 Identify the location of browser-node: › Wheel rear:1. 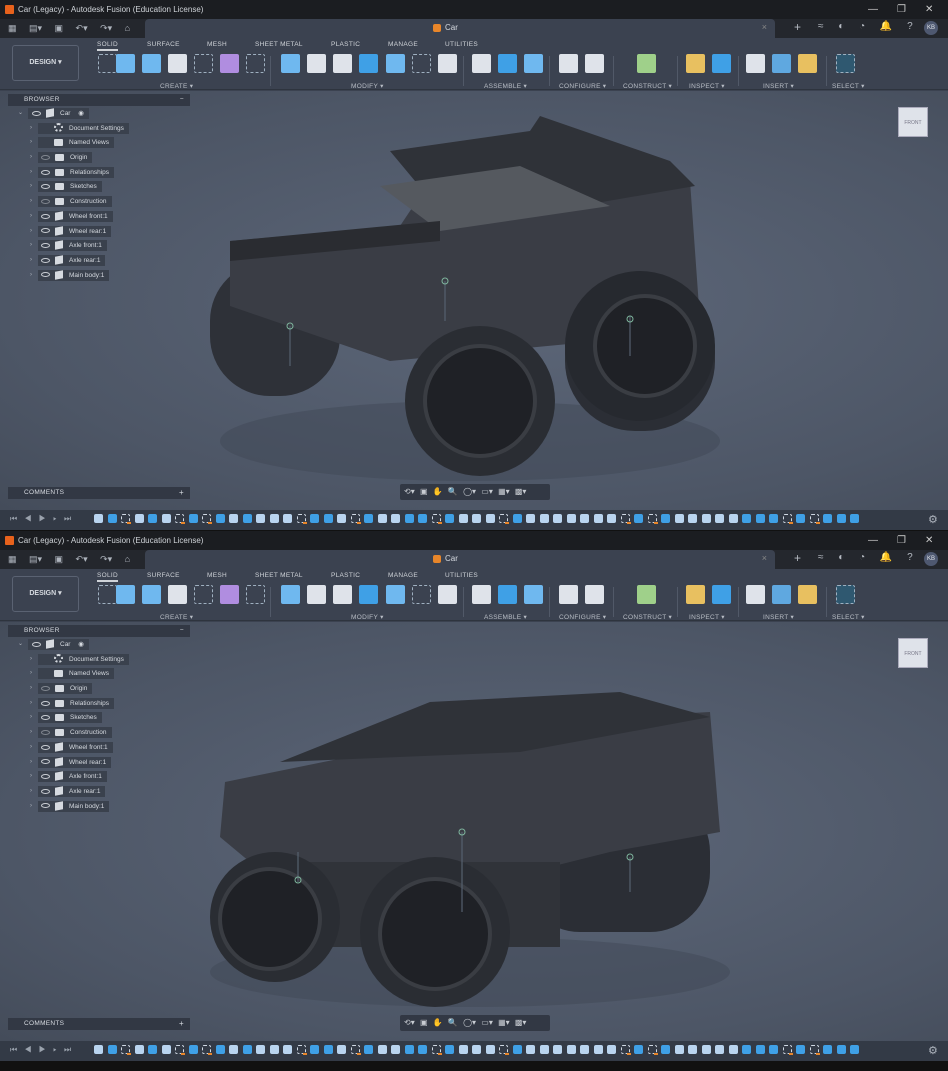
(99, 762).